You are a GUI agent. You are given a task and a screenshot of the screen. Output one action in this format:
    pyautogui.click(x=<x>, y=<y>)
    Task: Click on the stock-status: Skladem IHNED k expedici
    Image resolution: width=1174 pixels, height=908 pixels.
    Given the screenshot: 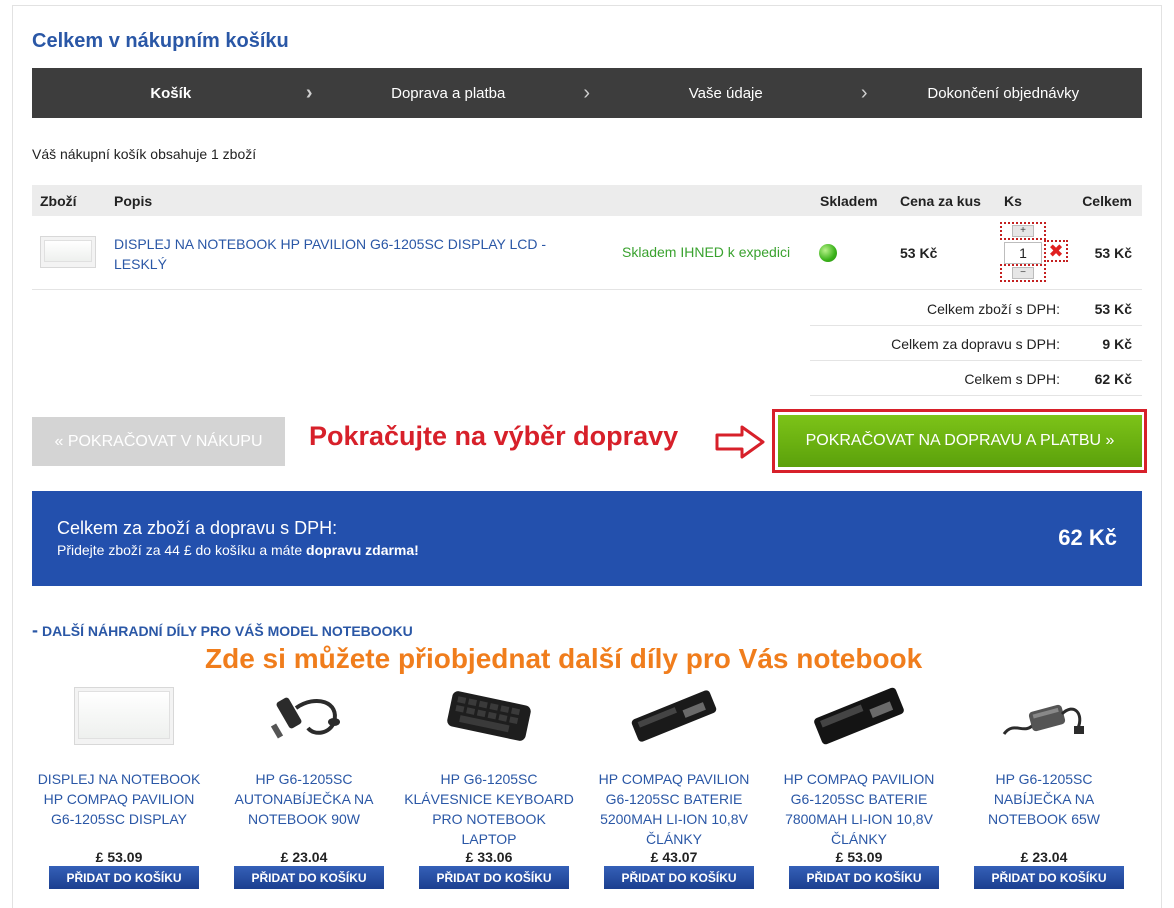 What is the action you would take?
    pyautogui.click(x=706, y=252)
    